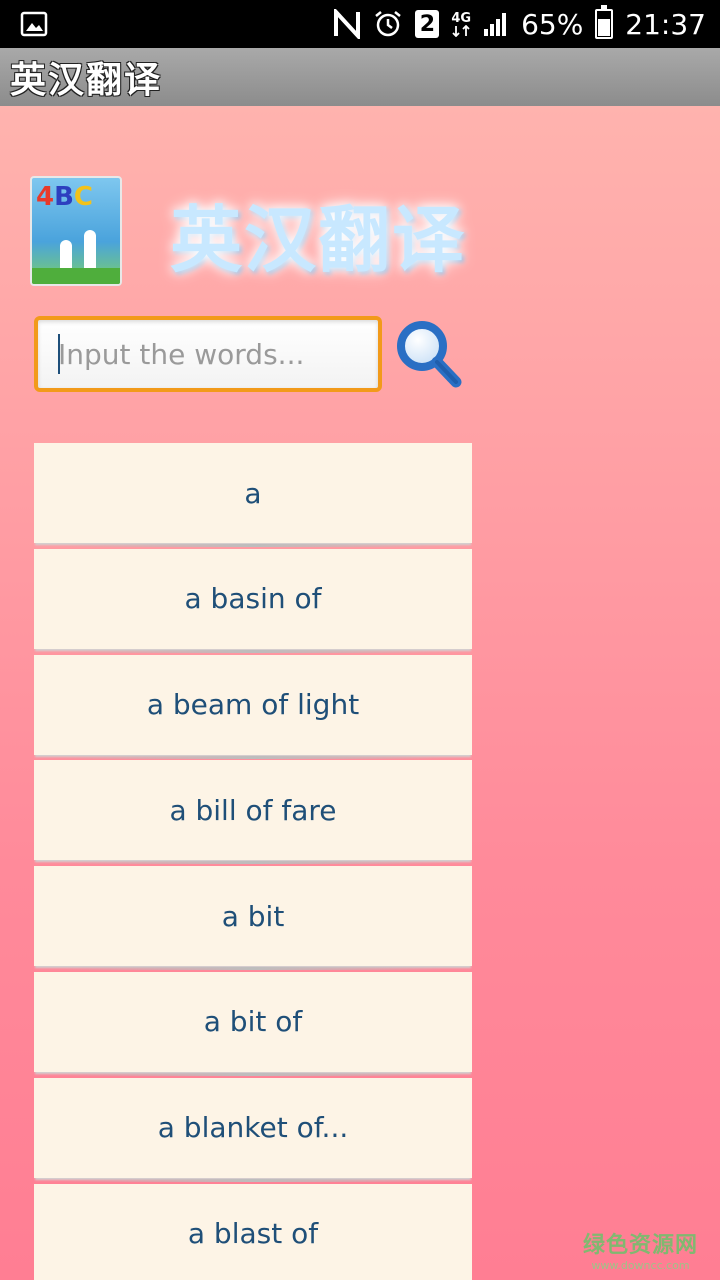 Image resolution: width=720 pixels, height=1280 pixels. Describe the element at coordinates (519, 24) in the screenshot. I see `status-icons: 2 4G 65% 21:37` at that location.